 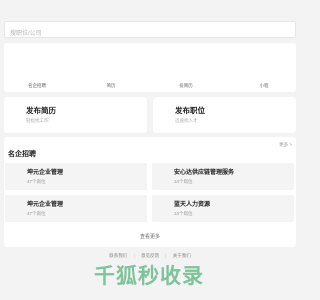 I want to click on nav-item-famous-companies: 名企招聘, so click(x=37, y=86).